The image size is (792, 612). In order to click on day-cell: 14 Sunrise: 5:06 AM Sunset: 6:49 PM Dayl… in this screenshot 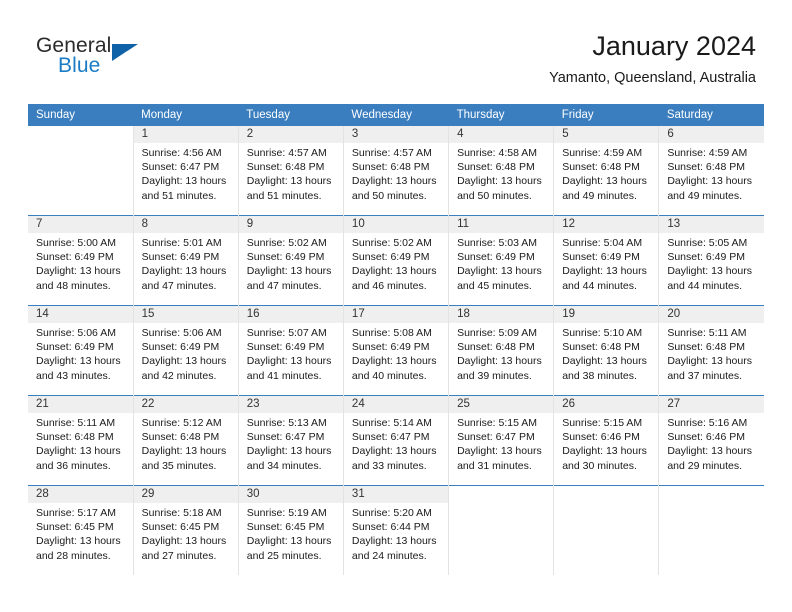, I will do `click(81, 350)`.